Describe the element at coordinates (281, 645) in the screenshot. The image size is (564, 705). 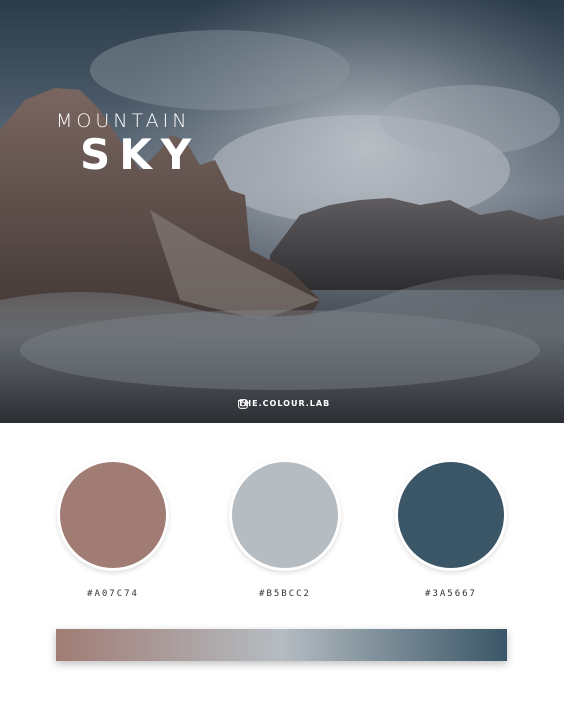
I see `palette-gradient-bar` at that location.